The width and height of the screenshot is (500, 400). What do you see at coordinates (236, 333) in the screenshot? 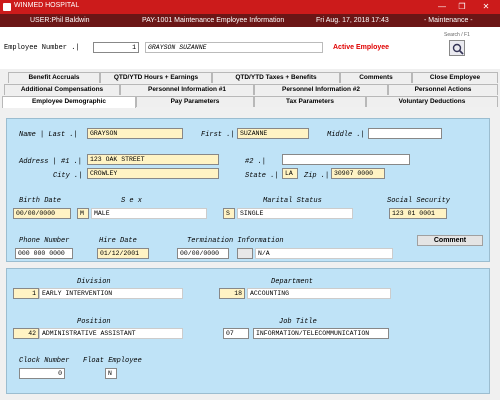
I see `job-title-code-field: 07` at bounding box center [236, 333].